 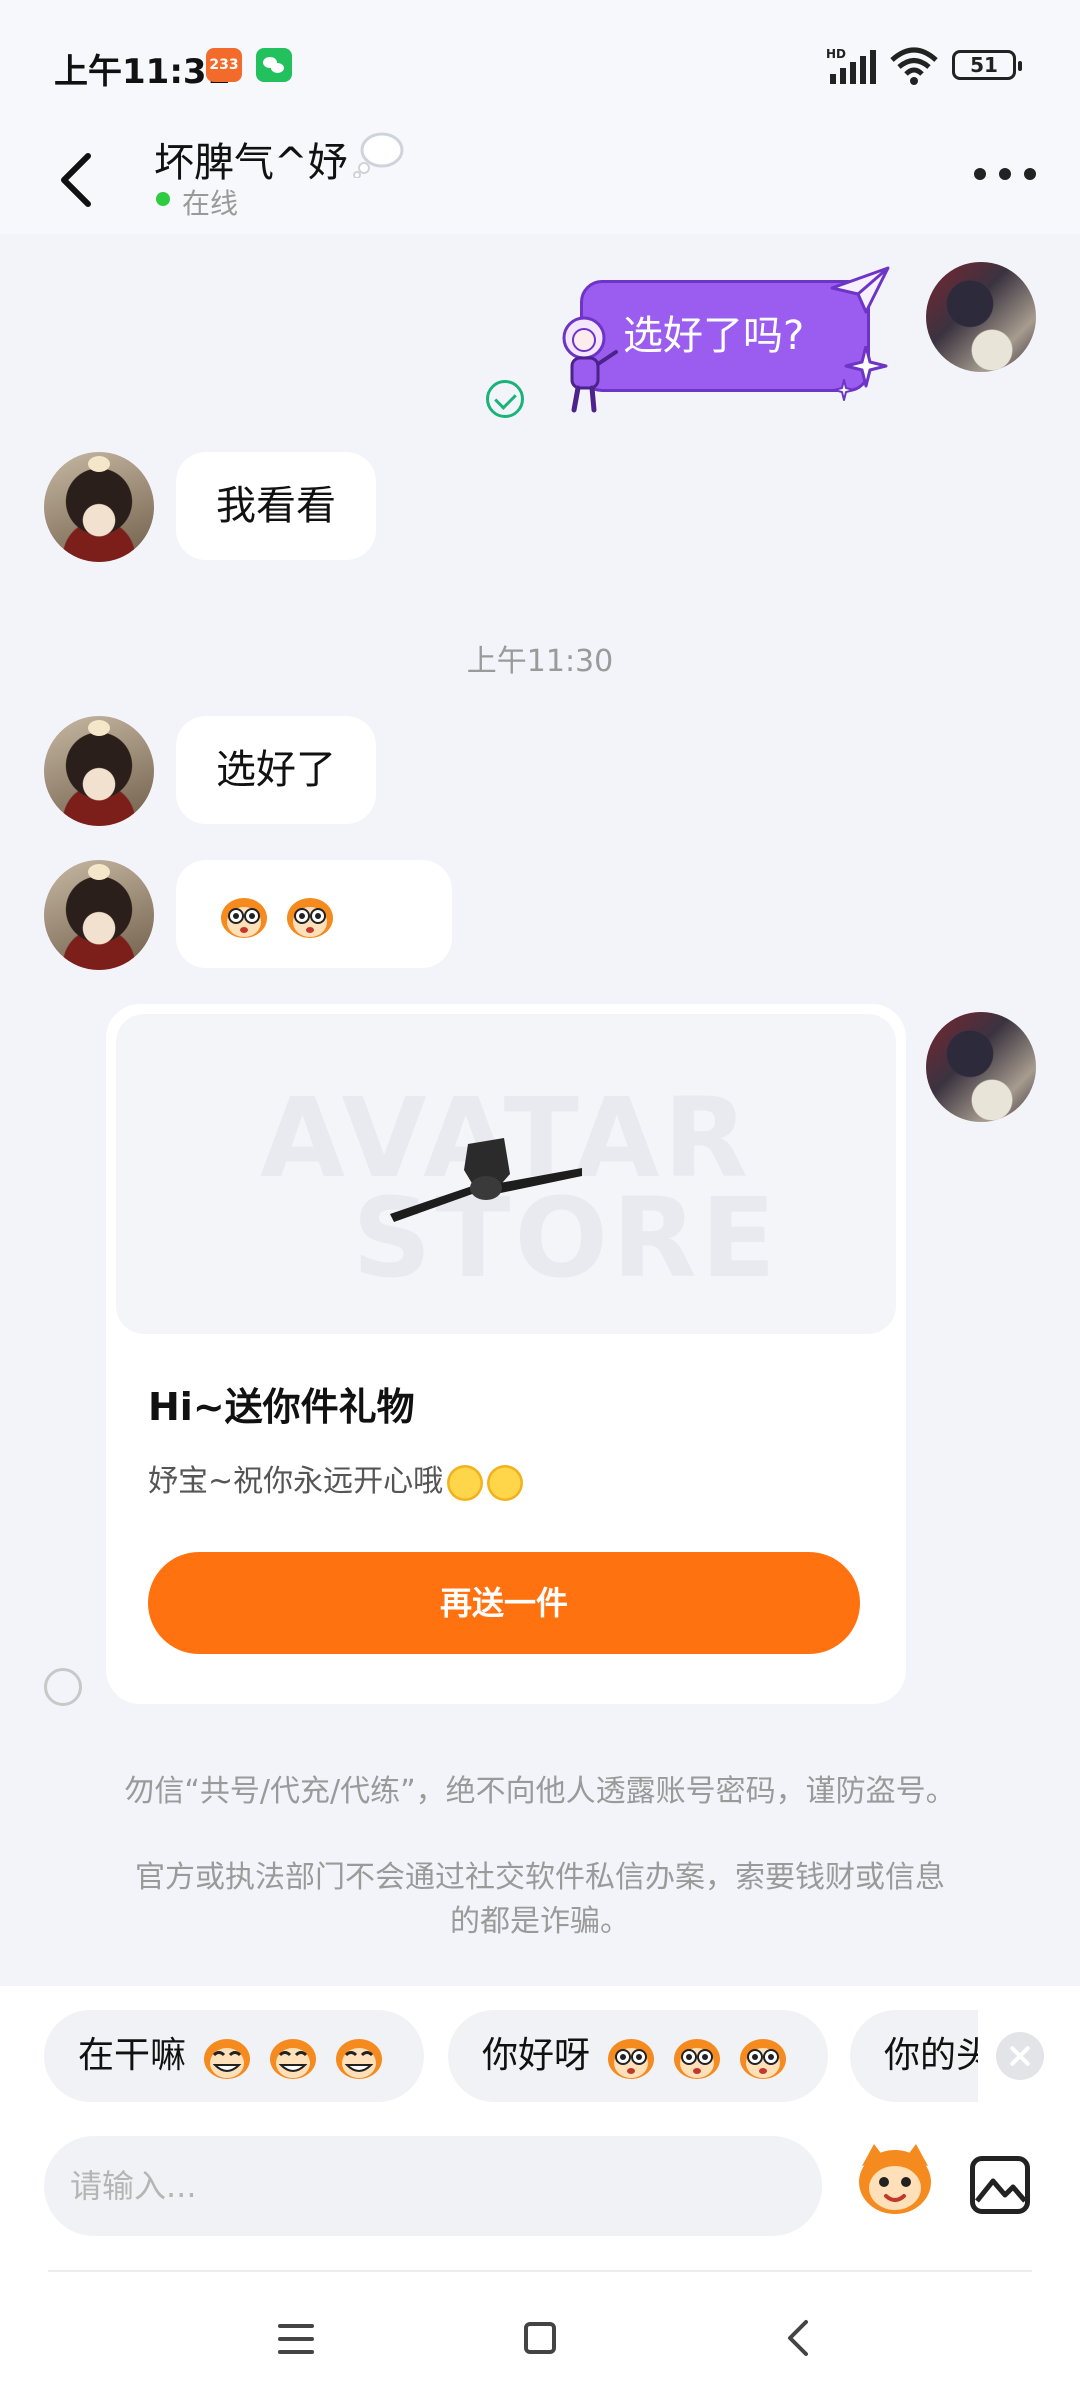 What do you see at coordinates (486, 1180) in the screenshot?
I see `glasses-item-icon` at bounding box center [486, 1180].